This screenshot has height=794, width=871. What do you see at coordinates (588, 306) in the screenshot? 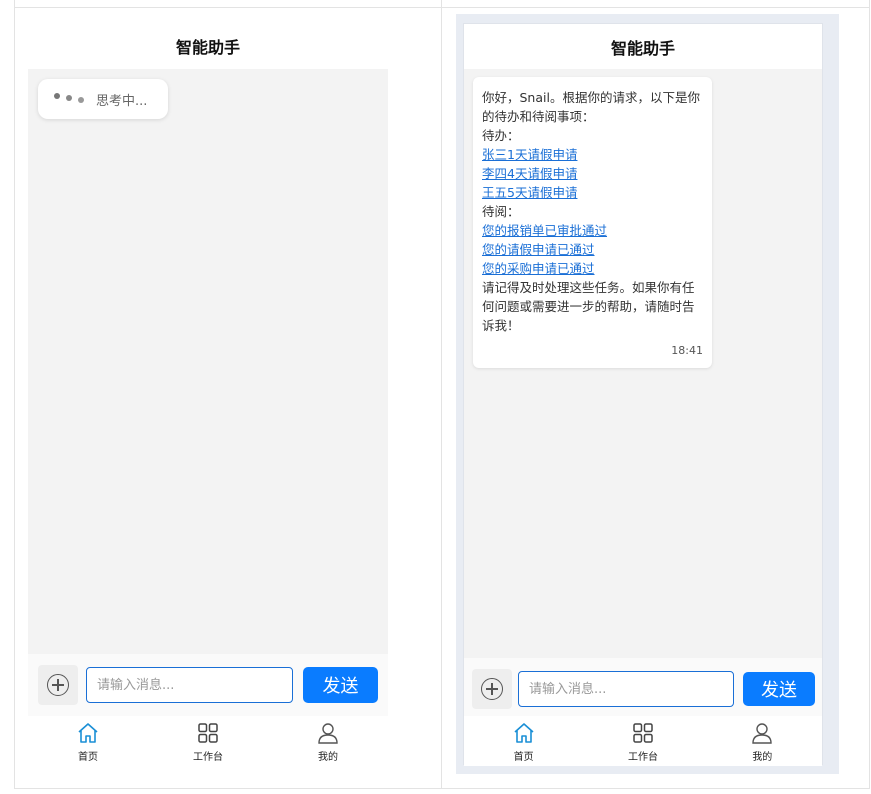
I see `message-closing: 请记得及时处理这些任务。如果你有任何问题或需要进一步的帮助，请随时告诉我！` at bounding box center [588, 306].